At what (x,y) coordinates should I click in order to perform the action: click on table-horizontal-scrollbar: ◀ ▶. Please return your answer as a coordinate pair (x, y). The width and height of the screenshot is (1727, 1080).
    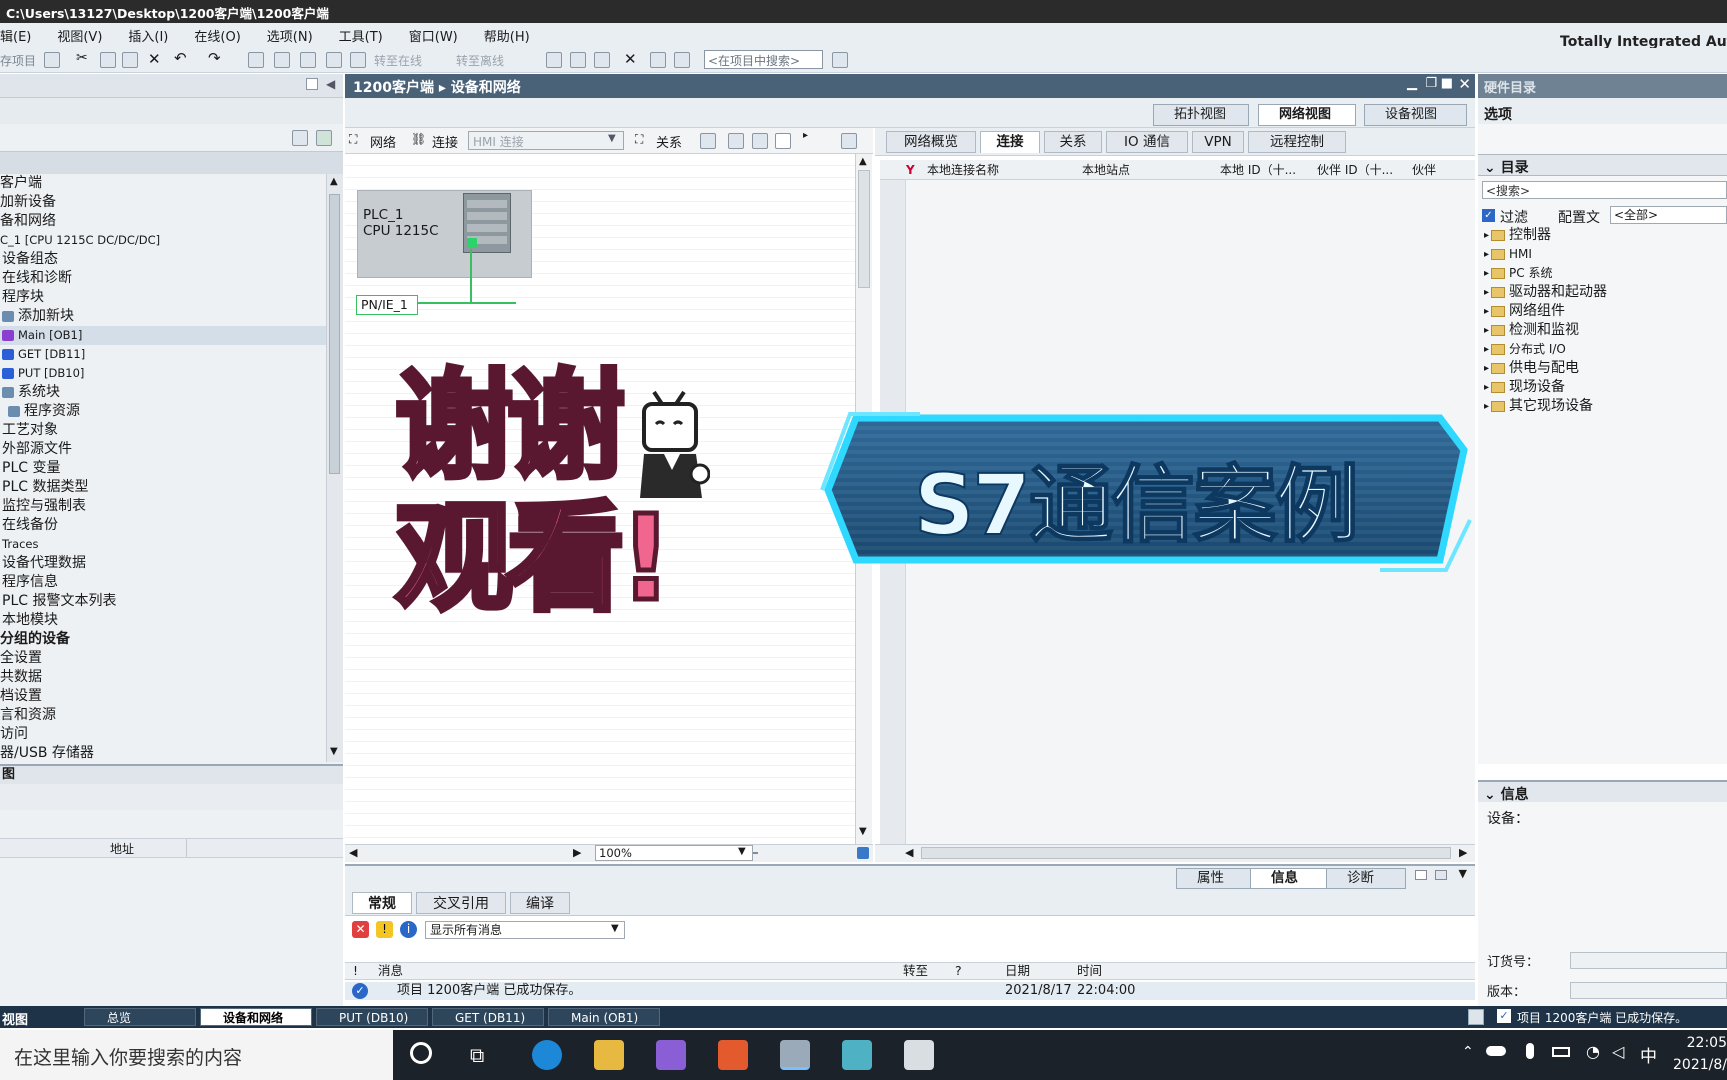
    Looking at the image, I should click on (1175, 853).